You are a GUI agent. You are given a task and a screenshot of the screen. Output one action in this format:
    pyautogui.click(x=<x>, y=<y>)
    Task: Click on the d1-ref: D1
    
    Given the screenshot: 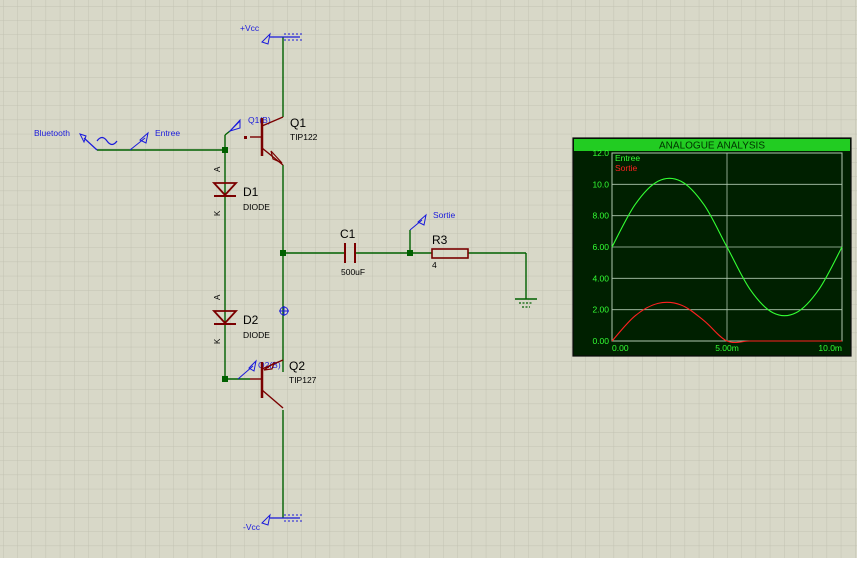 What is the action you would take?
    pyautogui.click(x=251, y=192)
    